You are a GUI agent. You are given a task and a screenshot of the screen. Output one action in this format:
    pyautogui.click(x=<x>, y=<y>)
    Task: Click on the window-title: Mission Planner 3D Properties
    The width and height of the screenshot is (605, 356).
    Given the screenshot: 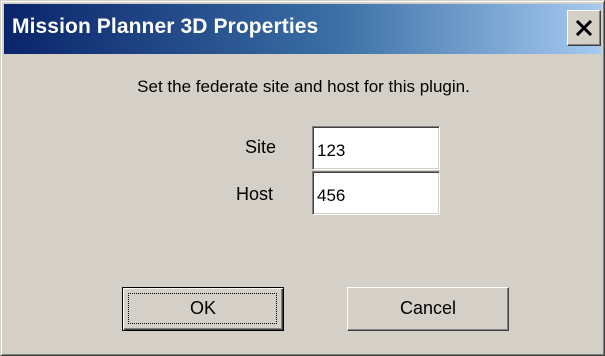 What is the action you would take?
    pyautogui.click(x=165, y=26)
    